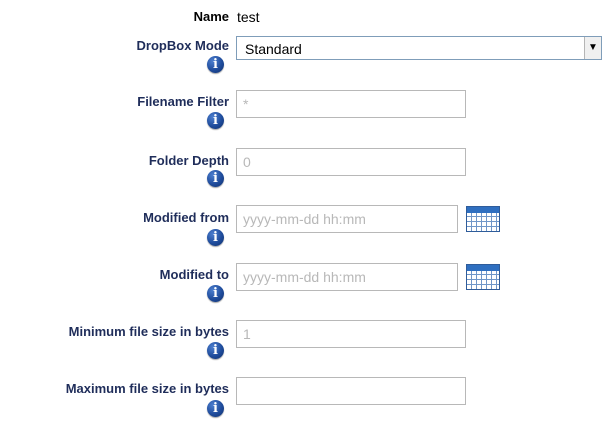 The height and width of the screenshot is (421, 602). What do you see at coordinates (351, 104) in the screenshot?
I see `filename-filter-input` at bounding box center [351, 104].